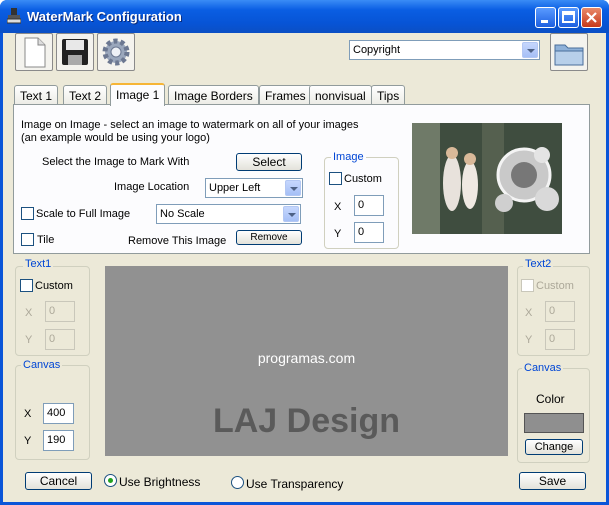 The height and width of the screenshot is (505, 609). I want to click on preset-select: Copyright, so click(444, 50).